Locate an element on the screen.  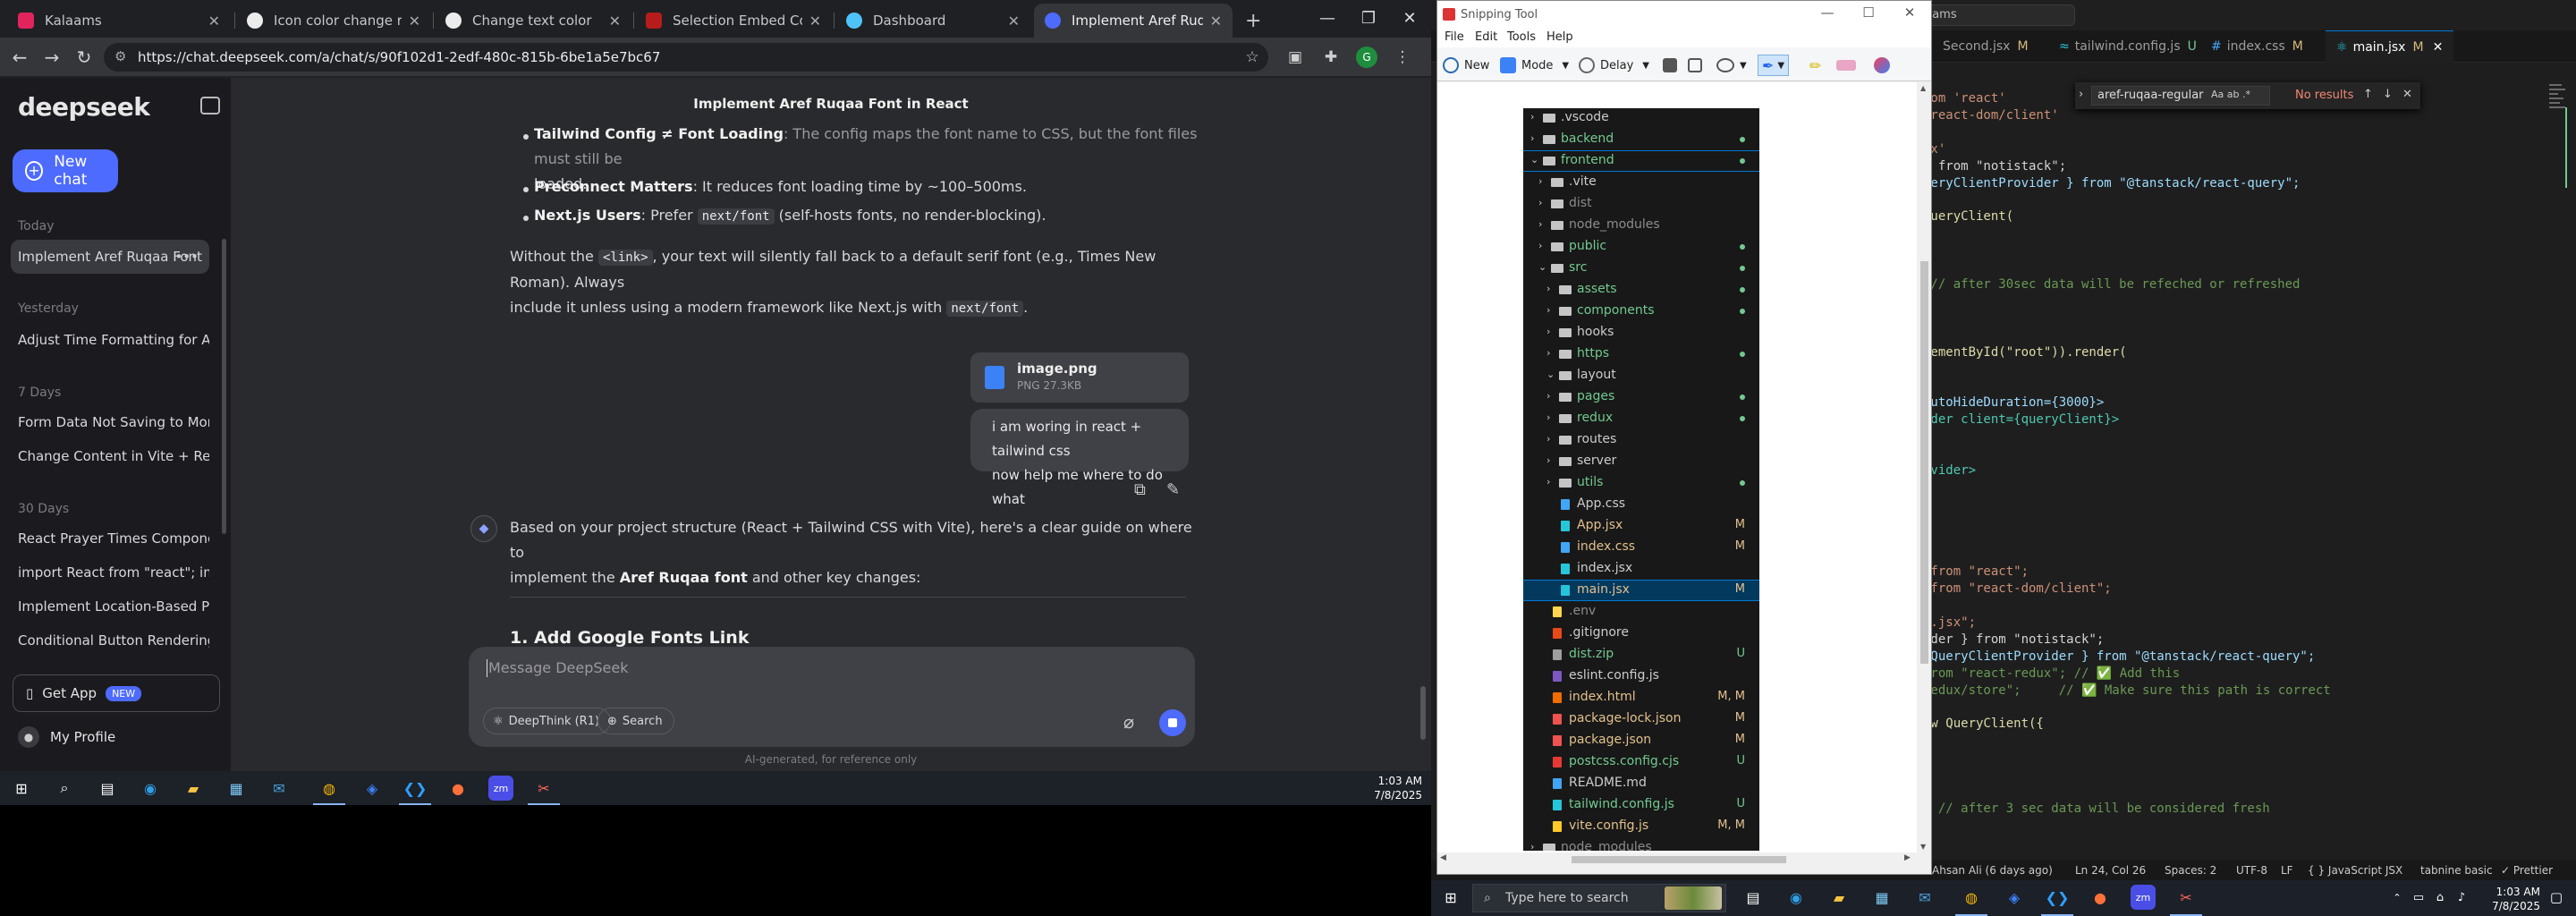
maximize-icon: ❐ is located at coordinates (1368, 18).